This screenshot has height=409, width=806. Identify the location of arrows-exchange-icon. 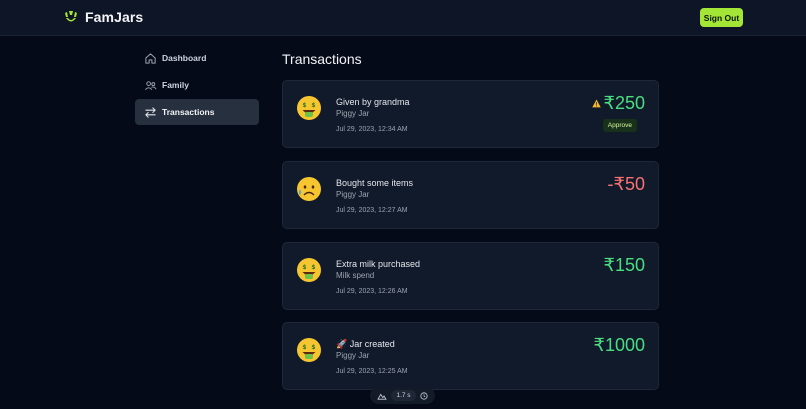
(150, 112).